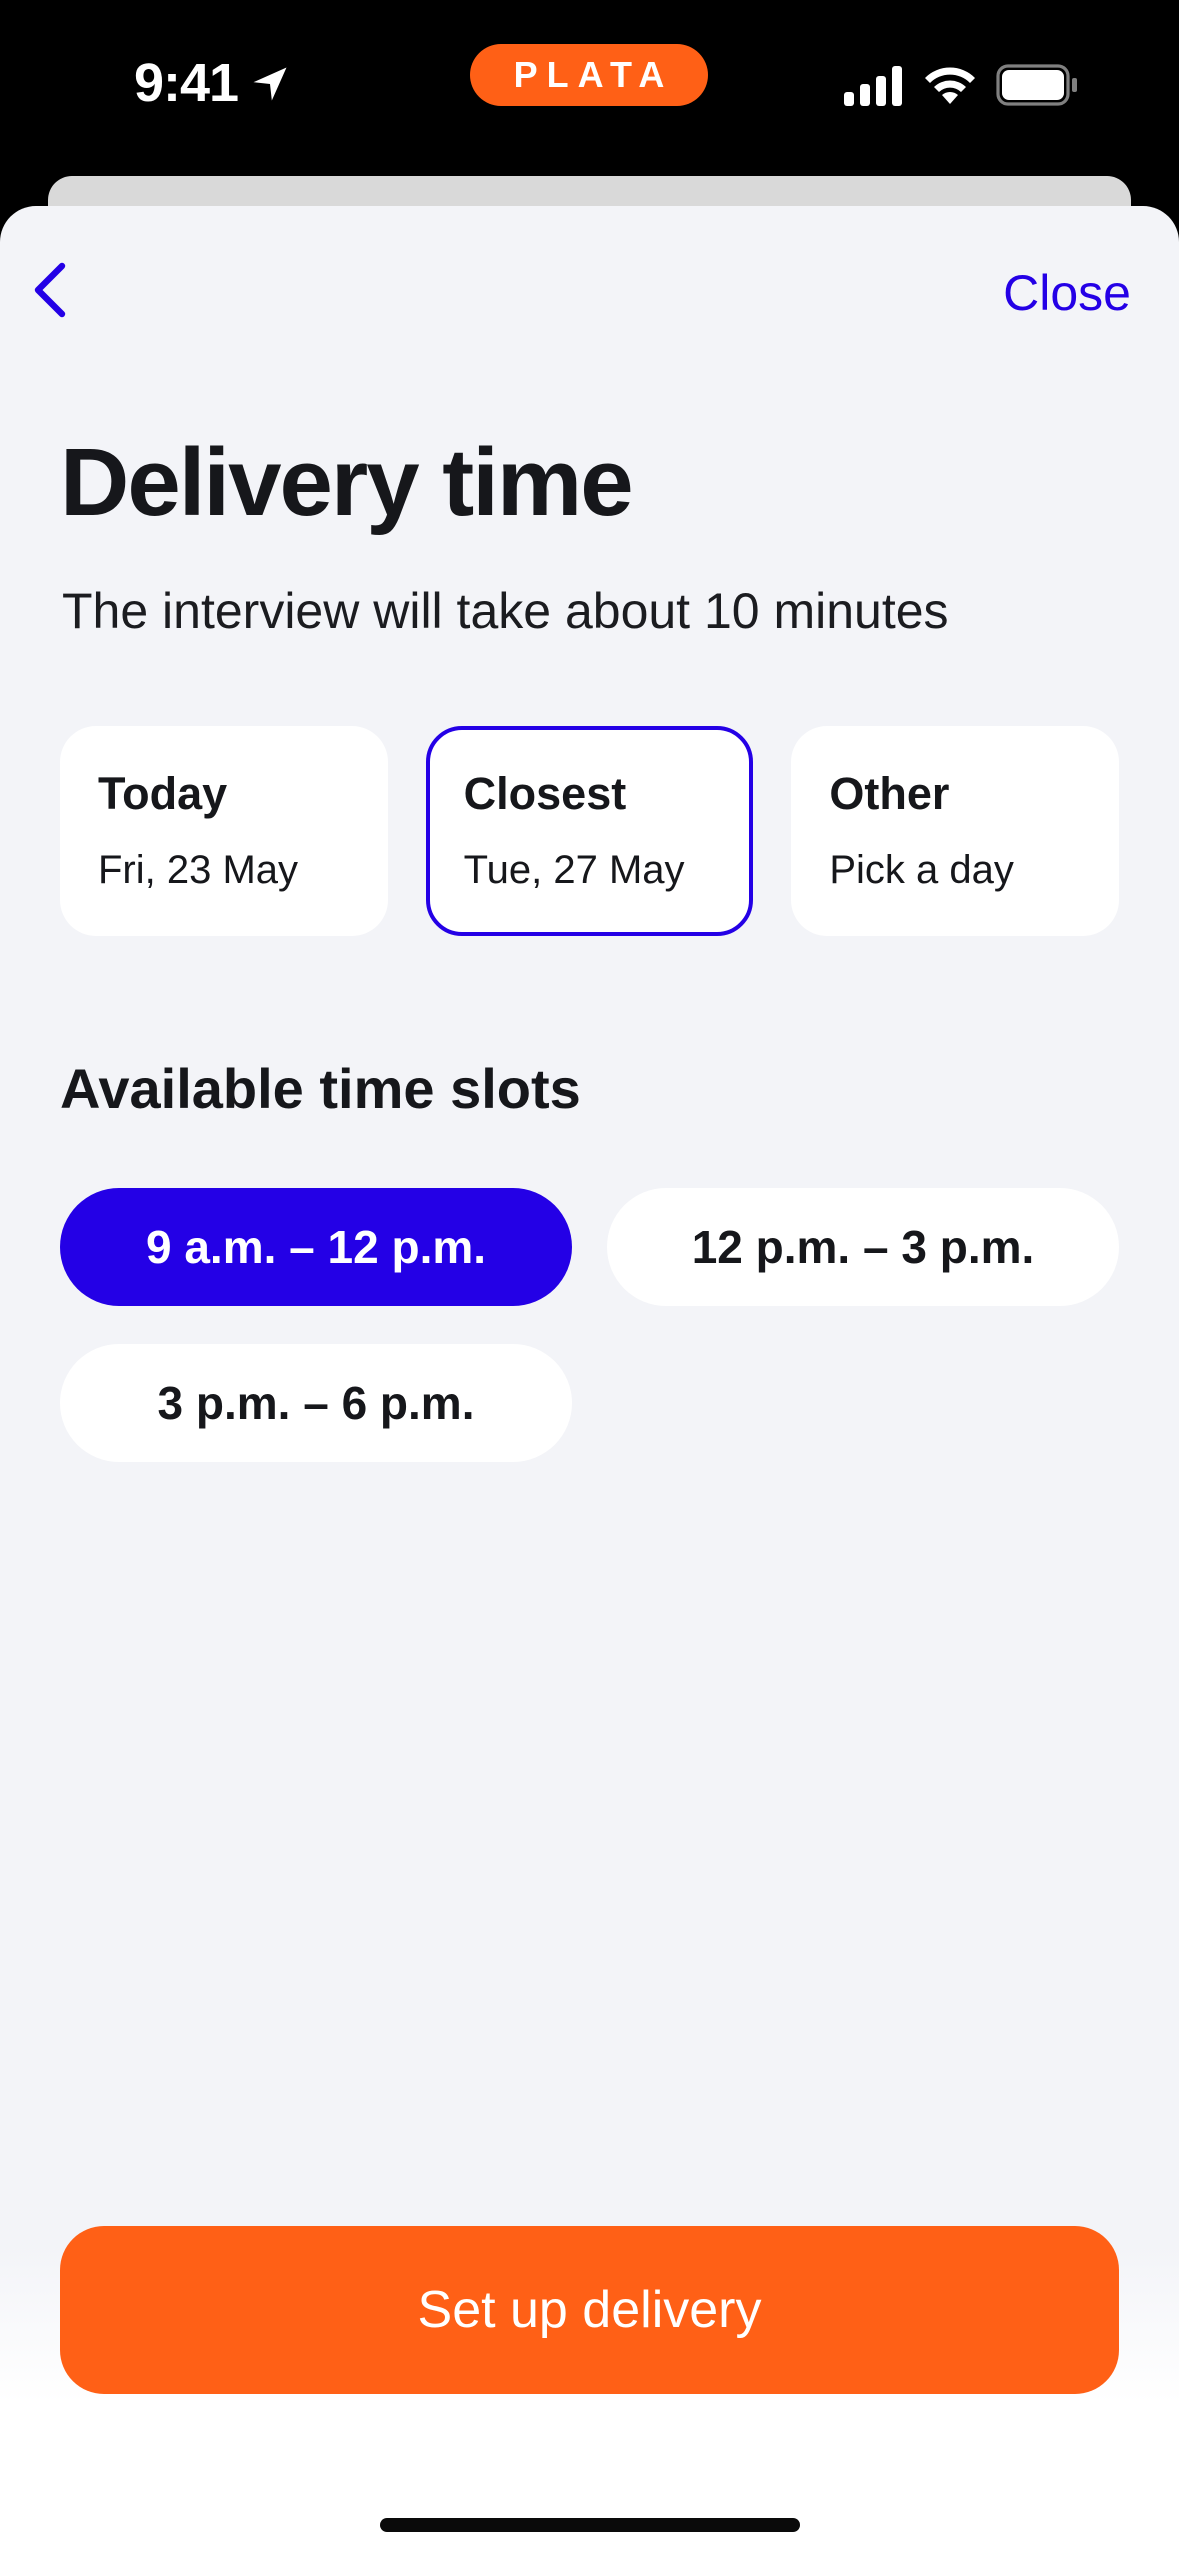 Image resolution: width=1179 pixels, height=2560 pixels. I want to click on cellular-signal-icon, so click(873, 86).